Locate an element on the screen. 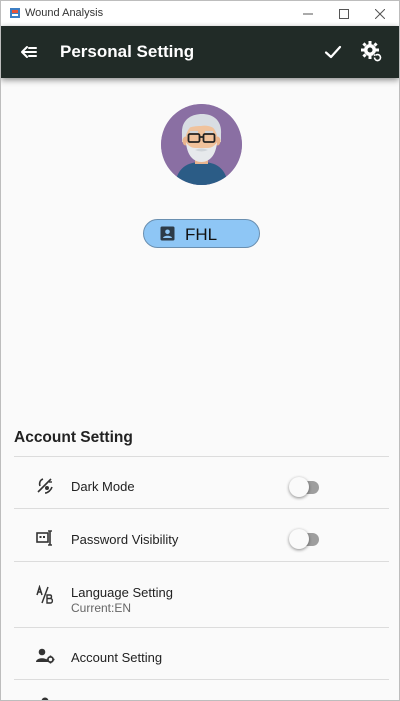 This screenshot has width=400, height=701. list-item-sublabel: Current:EN is located at coordinates (101, 608).